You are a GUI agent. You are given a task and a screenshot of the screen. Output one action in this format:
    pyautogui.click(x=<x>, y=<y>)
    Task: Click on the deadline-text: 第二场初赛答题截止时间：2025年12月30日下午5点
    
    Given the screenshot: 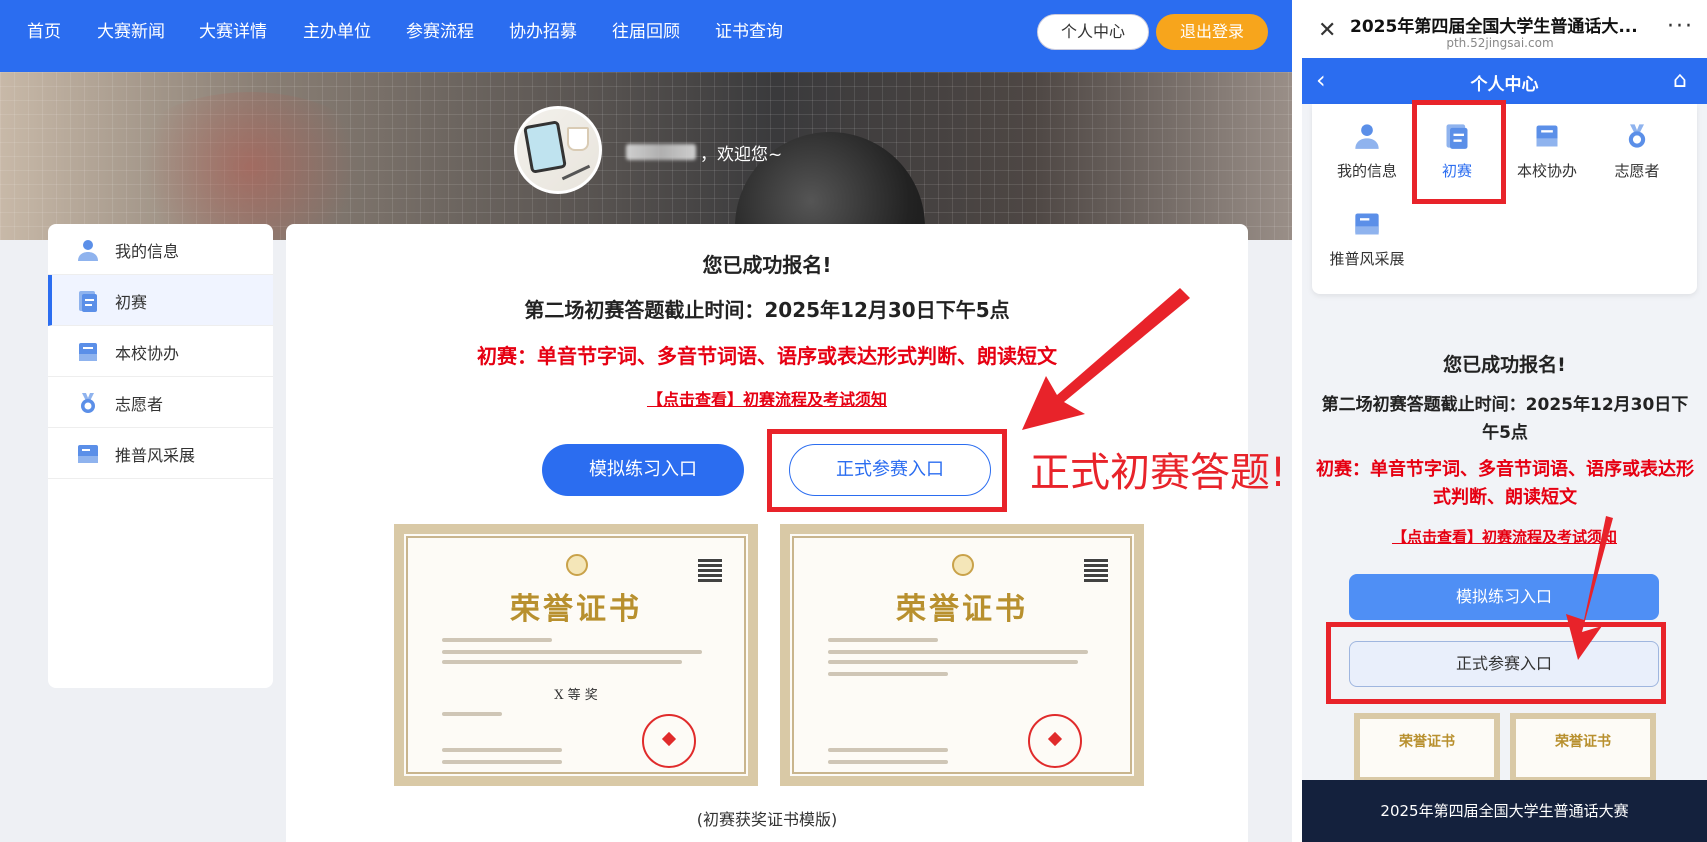 What is the action you would take?
    pyautogui.click(x=767, y=310)
    